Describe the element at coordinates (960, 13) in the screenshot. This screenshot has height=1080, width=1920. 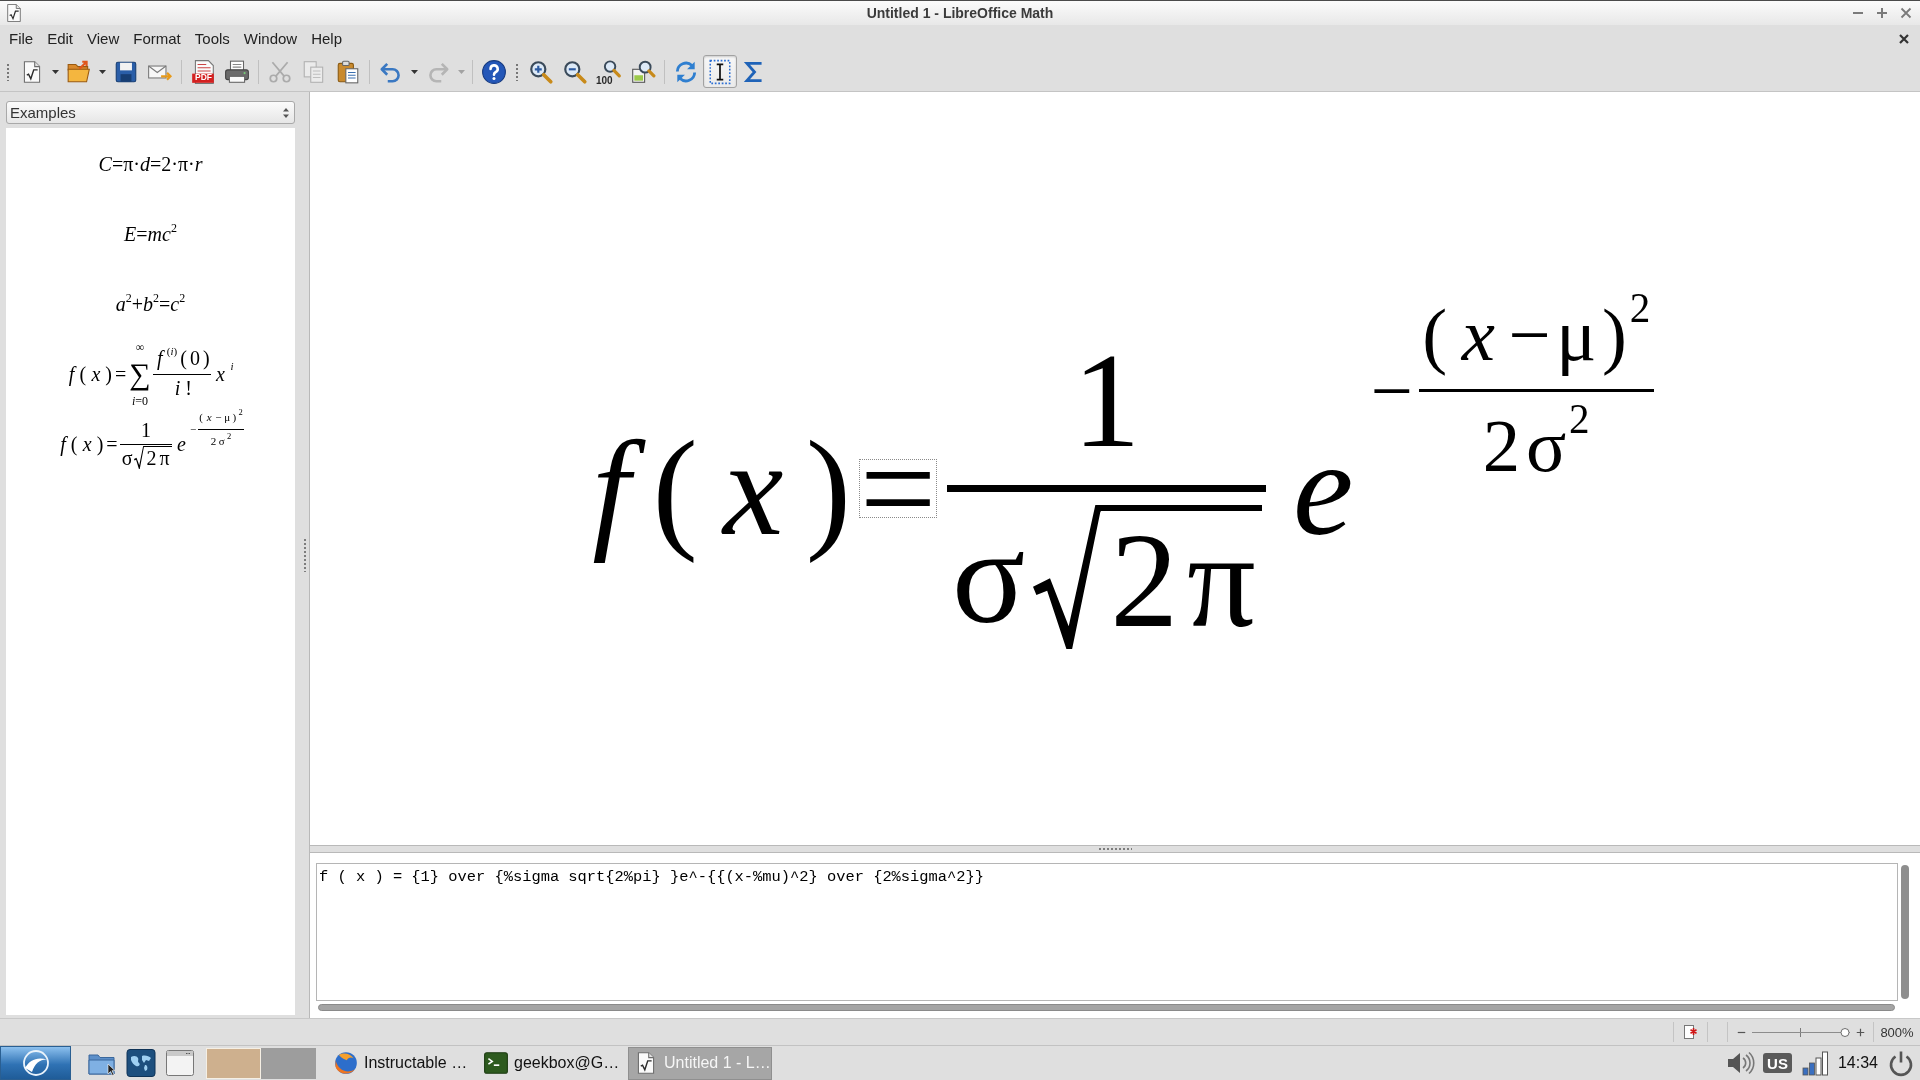
I see `window-title: Untitled 1 - LibreOffice Math` at that location.